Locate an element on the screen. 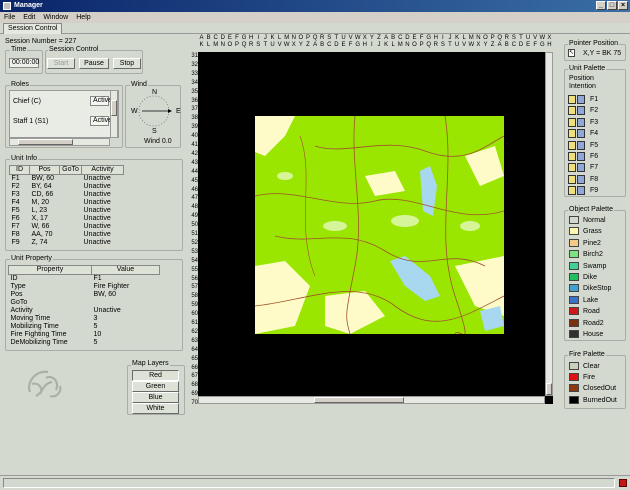  fire-palette-label: Fire is located at coordinates (589, 378).